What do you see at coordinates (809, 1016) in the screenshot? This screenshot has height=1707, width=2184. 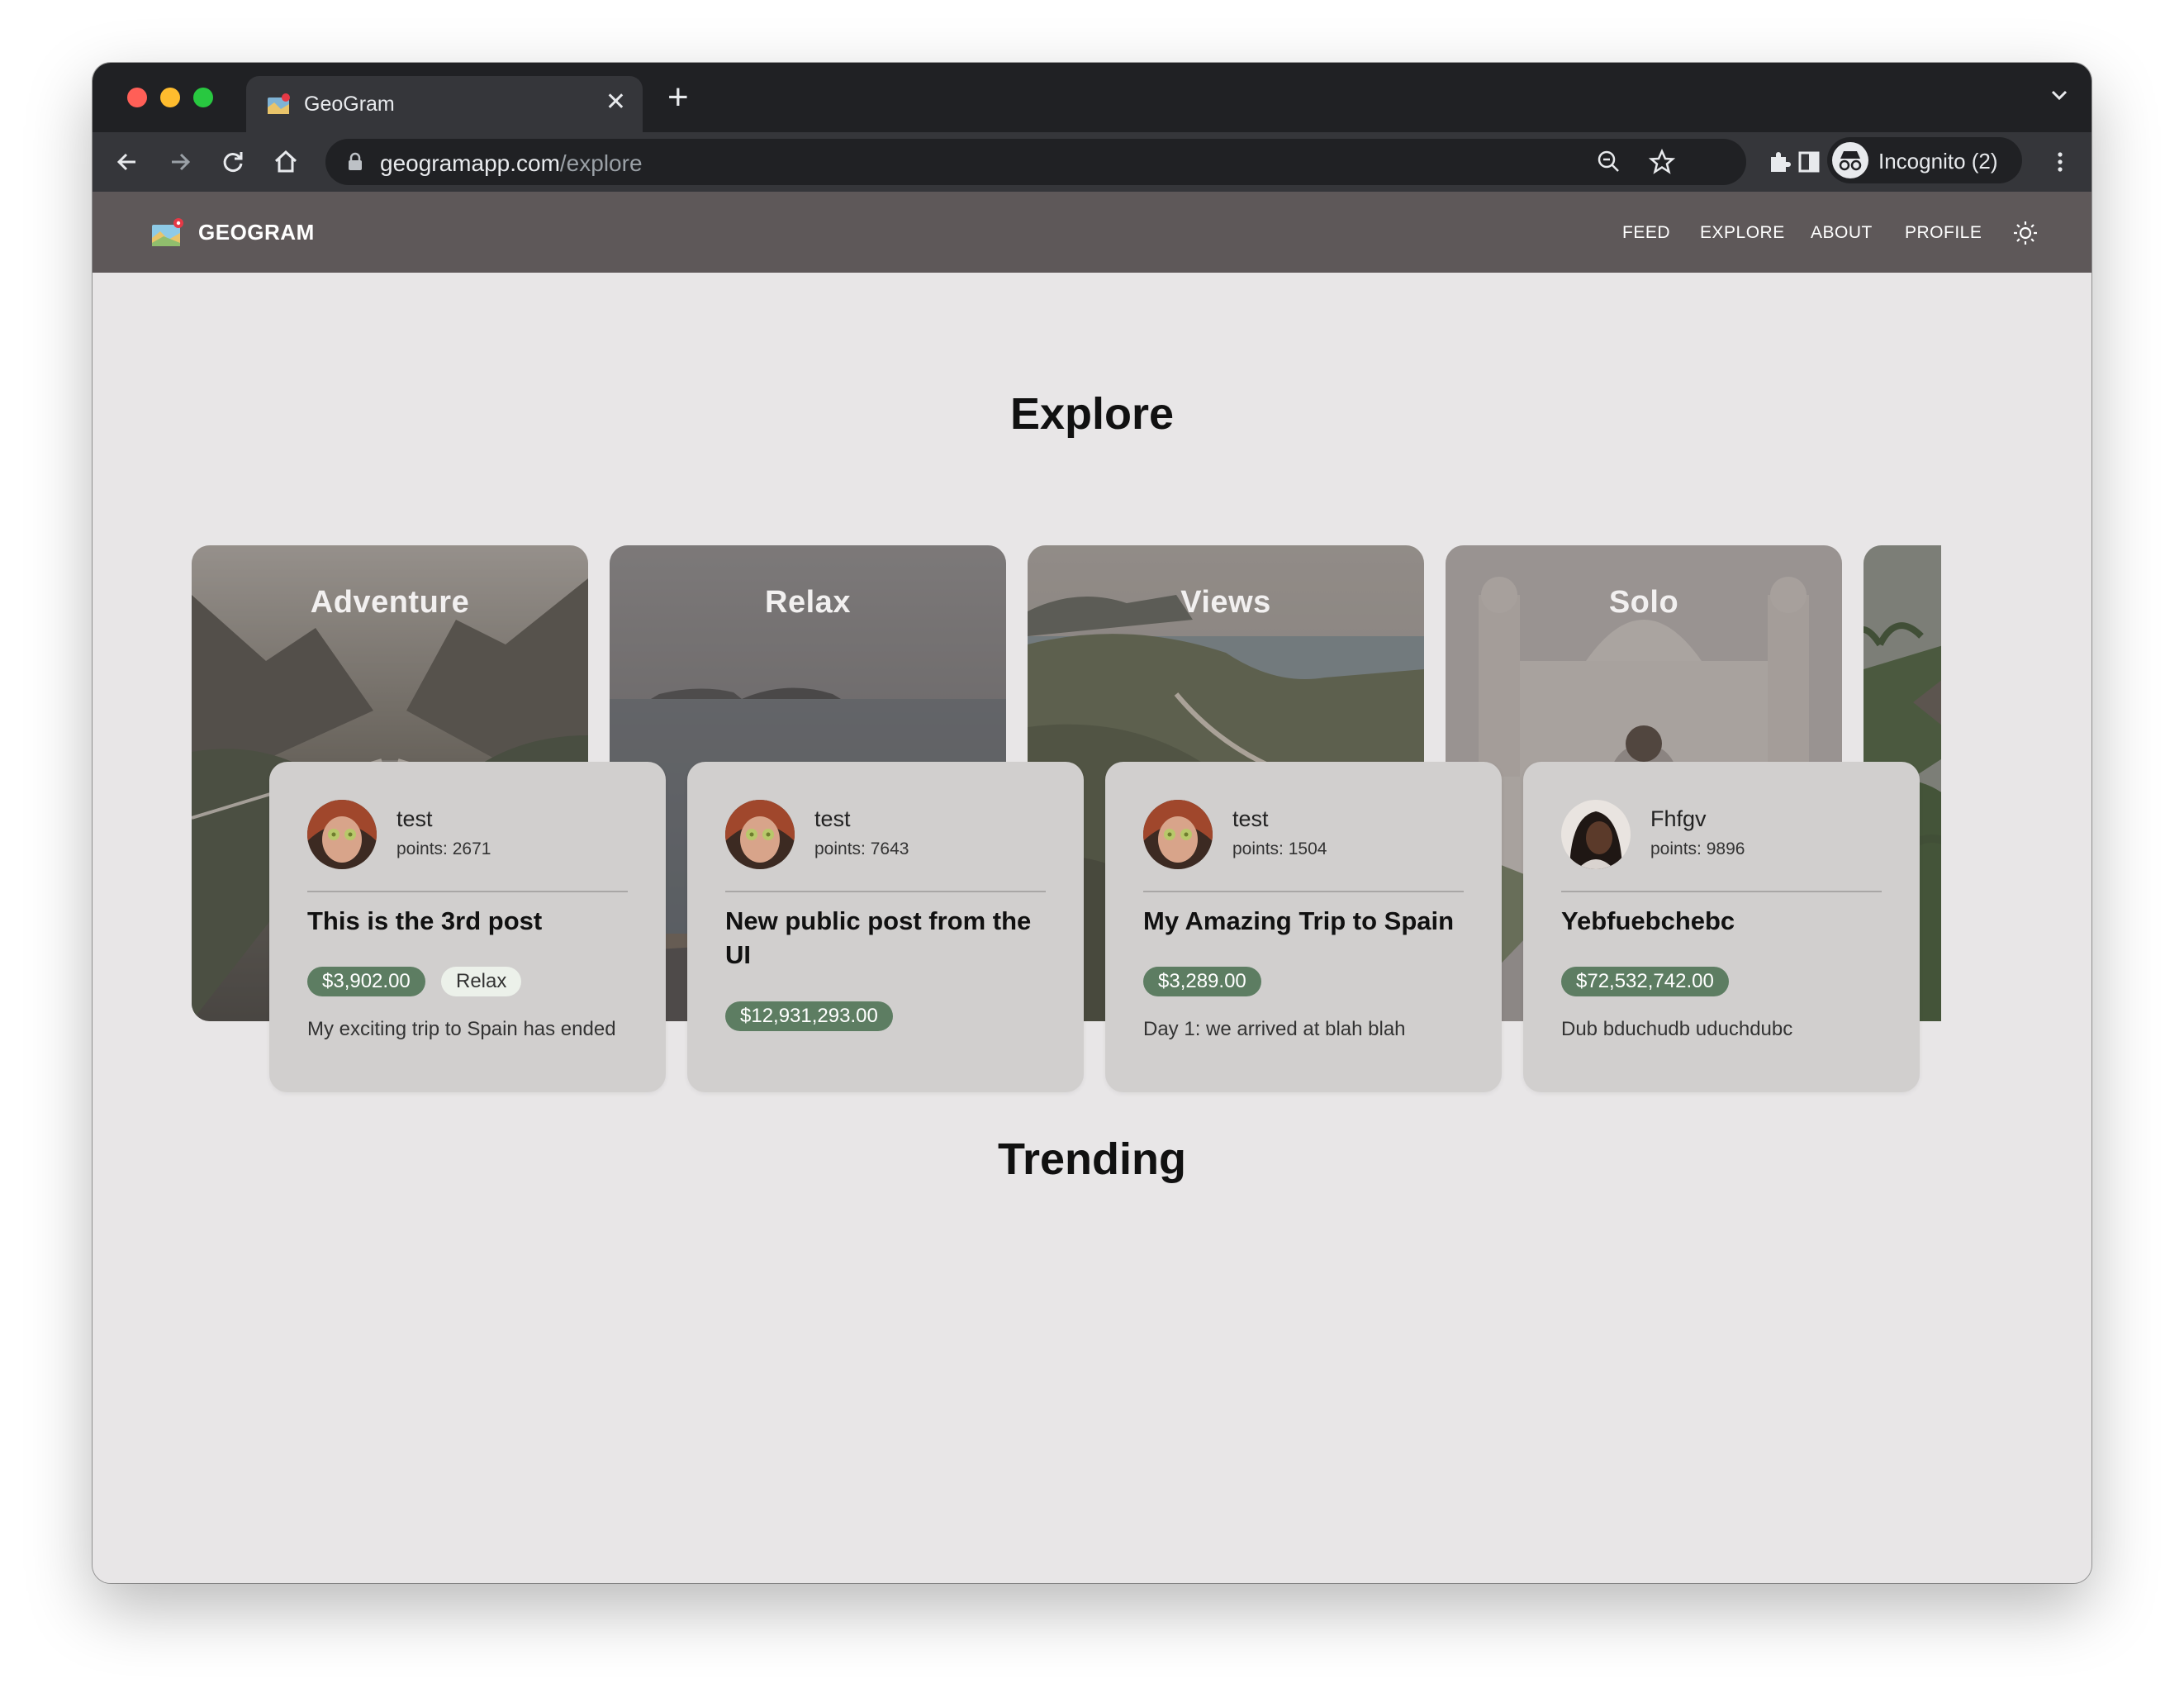 I see `price-badge: $12,931,293.00` at bounding box center [809, 1016].